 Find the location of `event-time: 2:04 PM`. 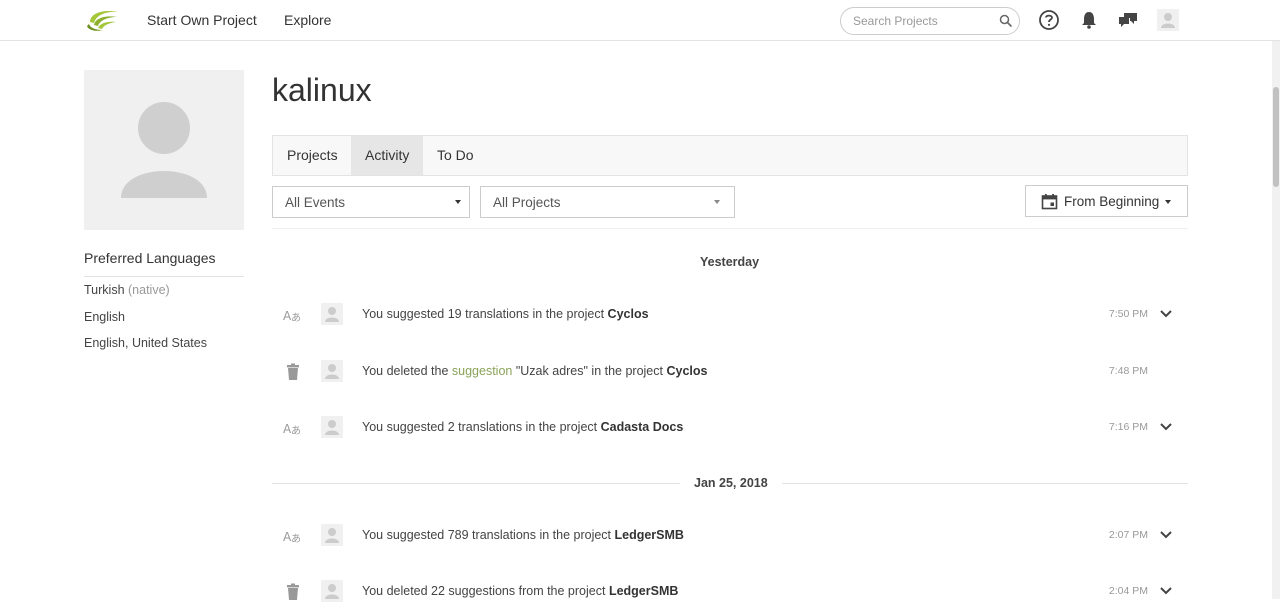

event-time: 2:04 PM is located at coordinates (1128, 591).